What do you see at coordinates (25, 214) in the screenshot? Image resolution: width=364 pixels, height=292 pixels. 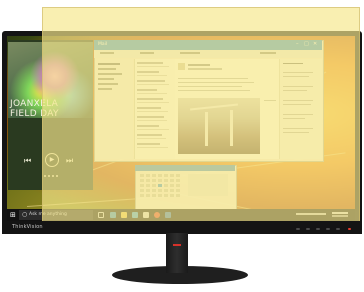 I see `search-icon: ○` at bounding box center [25, 214].